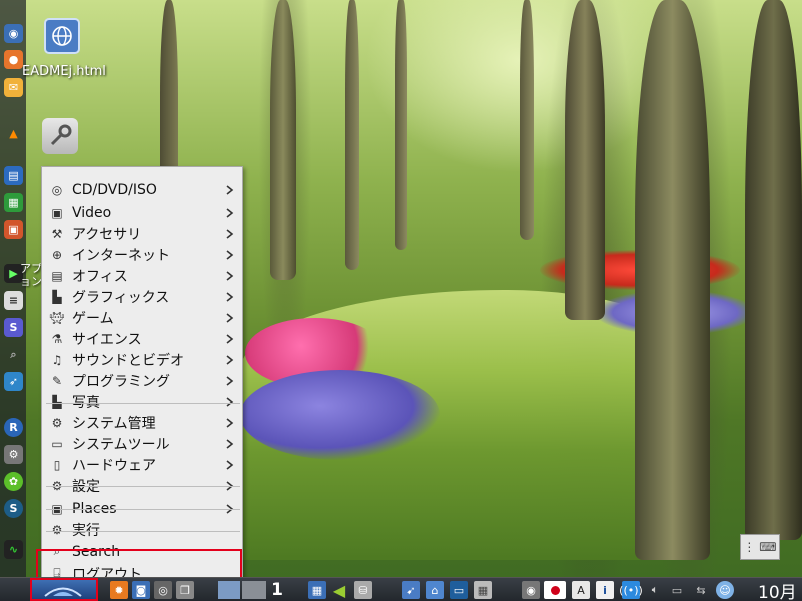 The width and height of the screenshot is (802, 601). Describe the element at coordinates (141, 590) in the screenshot. I see `app-blue-camera-icon: ◙` at that location.